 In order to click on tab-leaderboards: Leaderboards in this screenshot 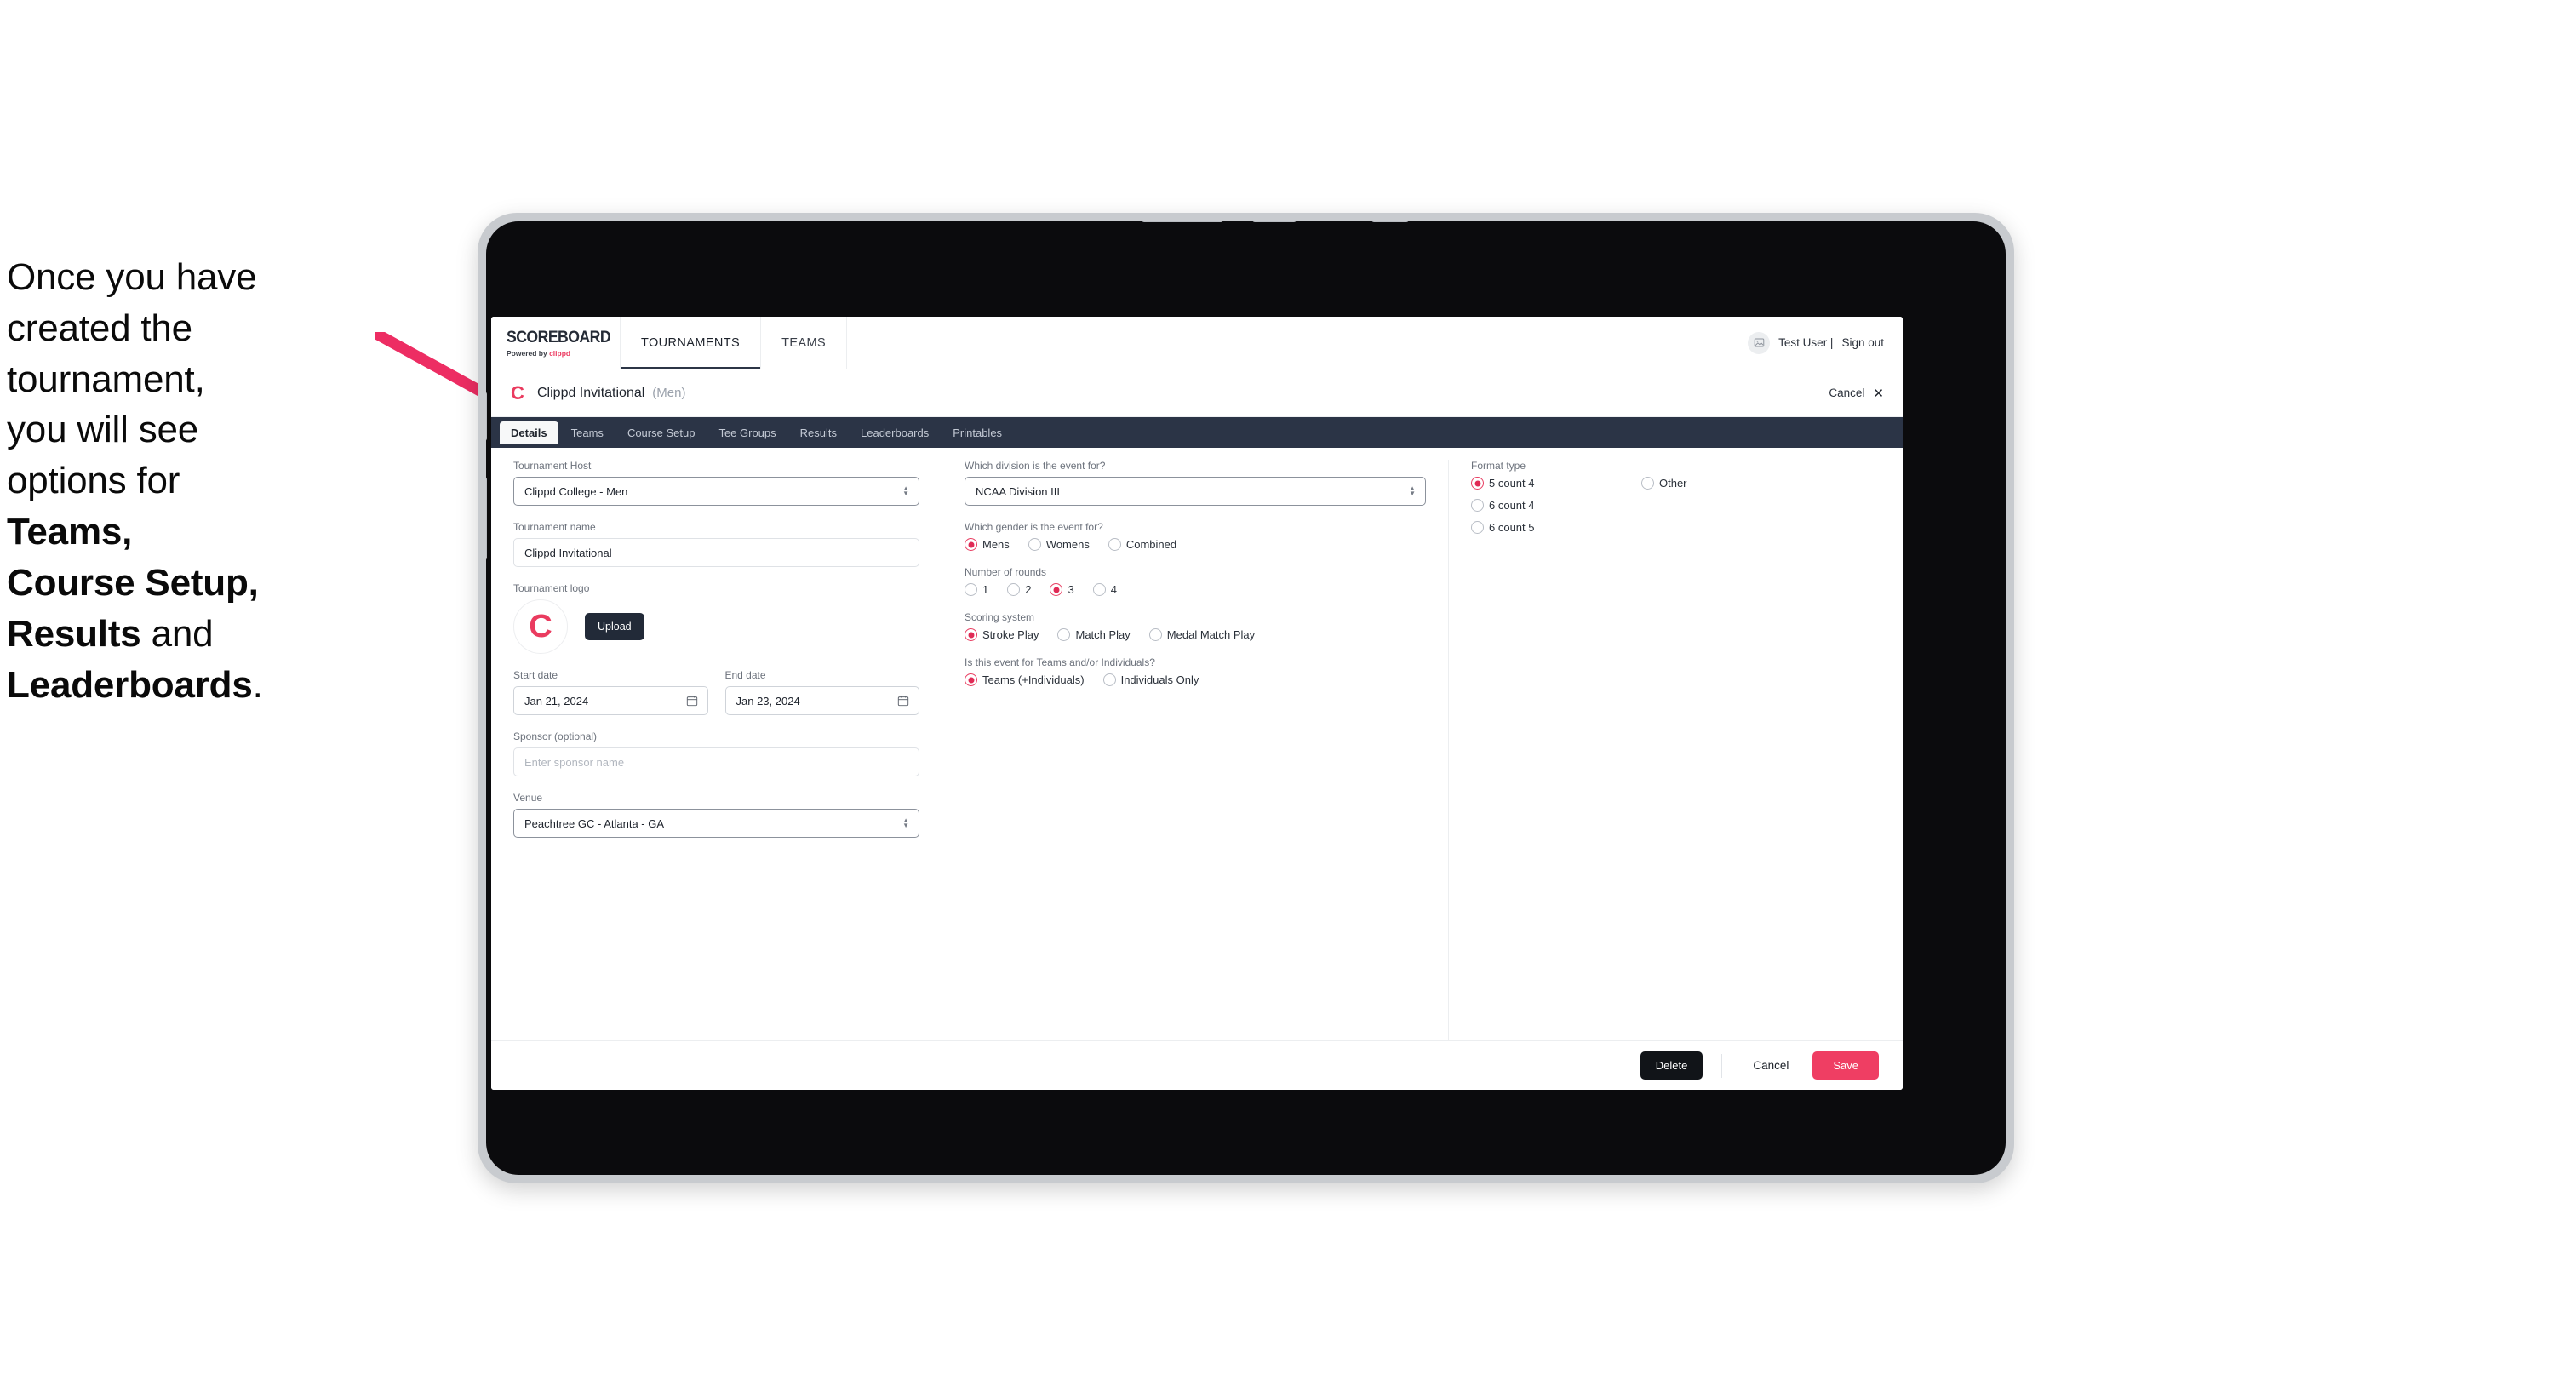, I will do `click(895, 432)`.